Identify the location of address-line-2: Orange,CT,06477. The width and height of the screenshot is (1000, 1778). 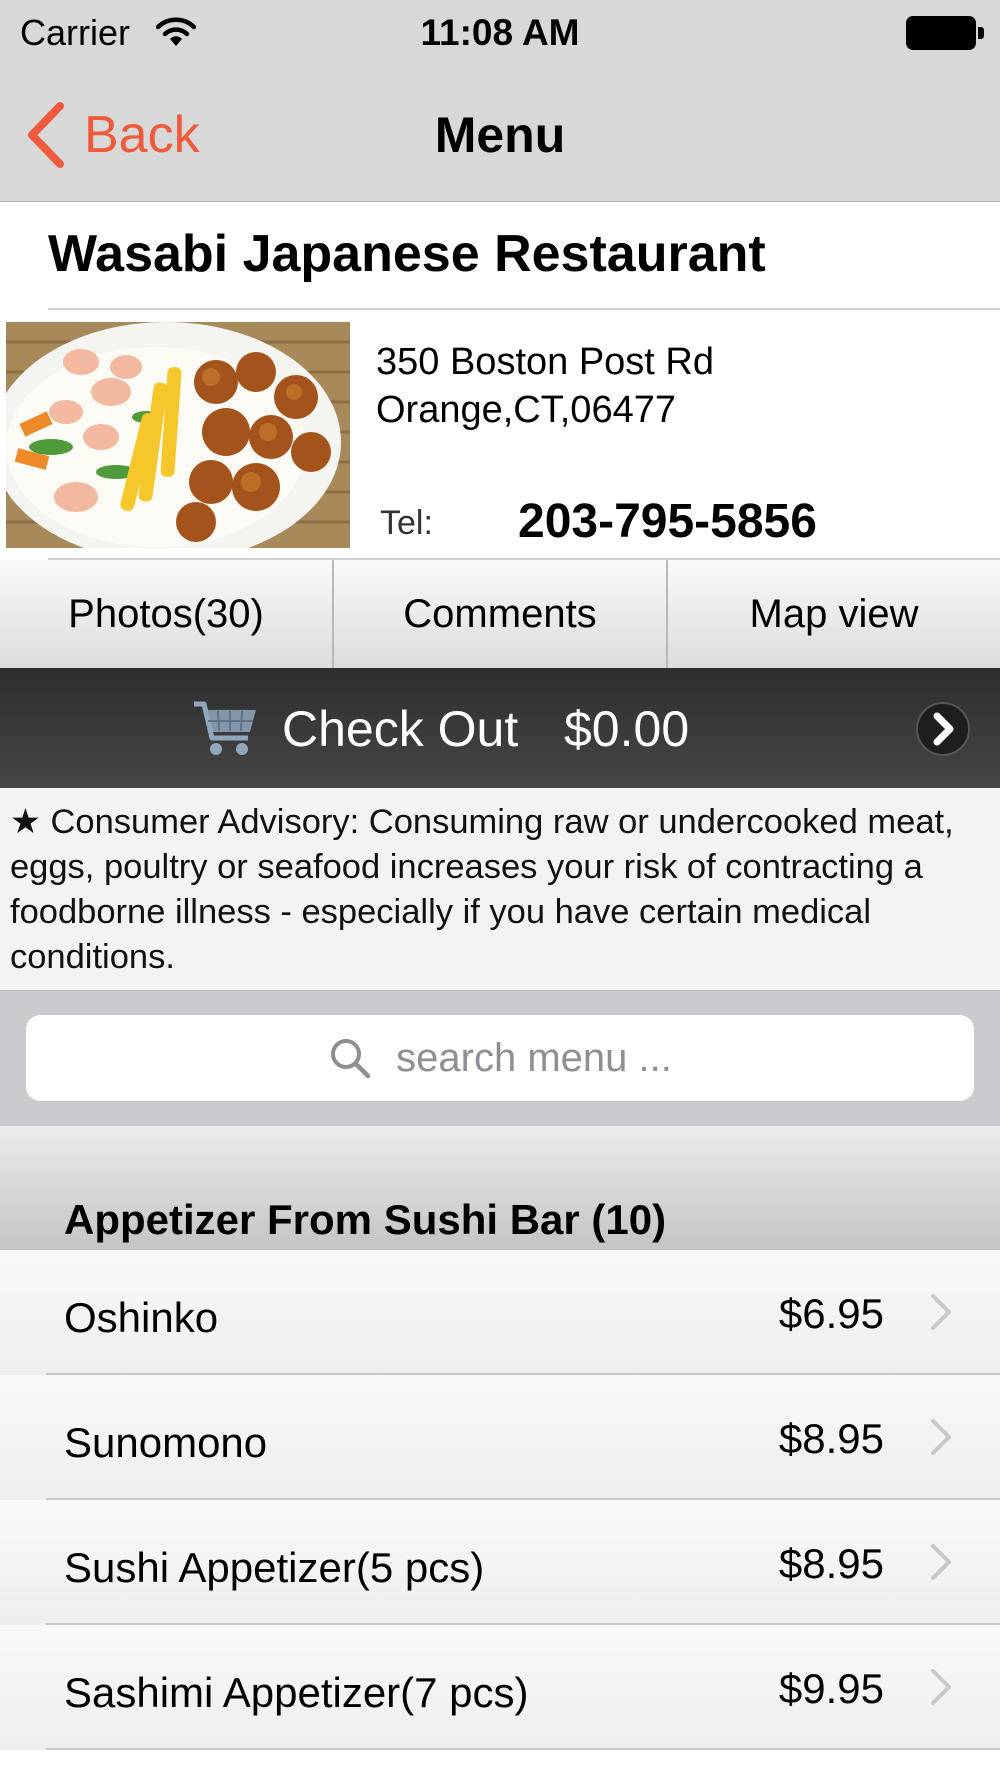
(526, 410).